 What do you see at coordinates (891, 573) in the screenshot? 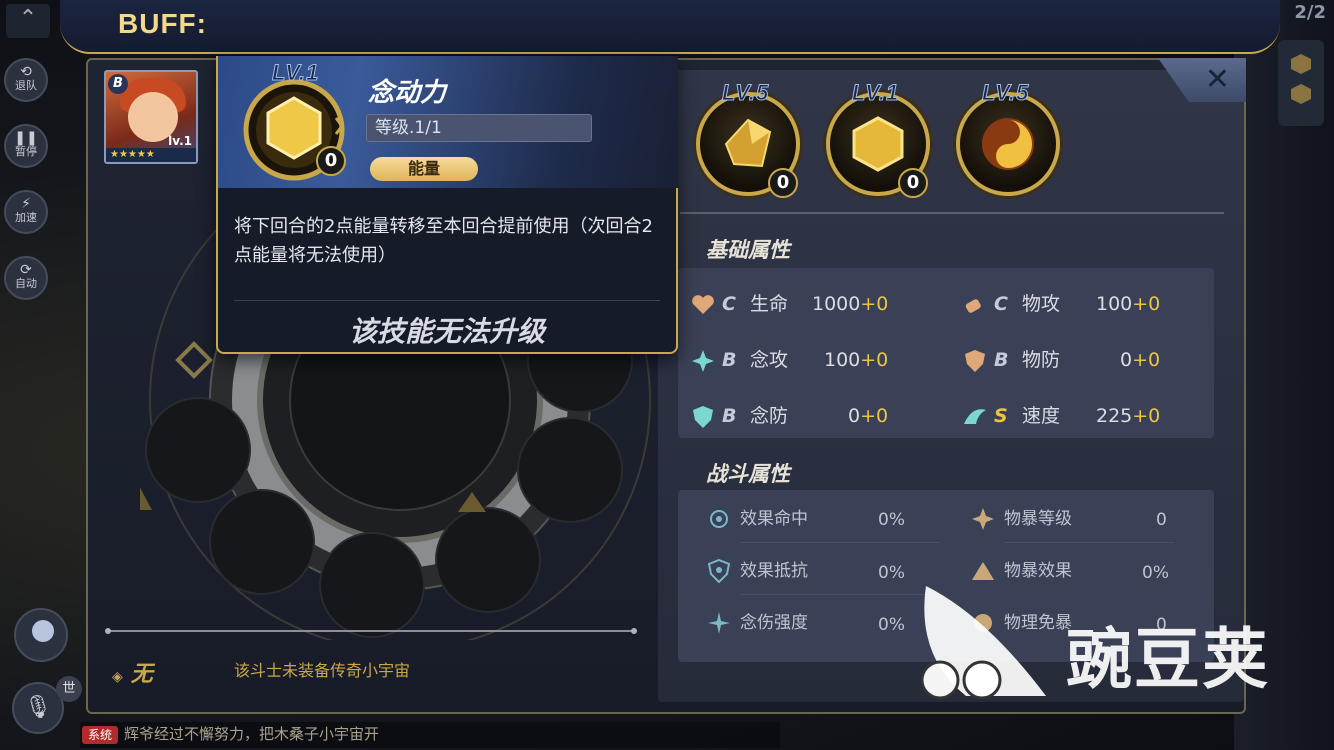
I see `effect-resist-value: 0%` at bounding box center [891, 573].